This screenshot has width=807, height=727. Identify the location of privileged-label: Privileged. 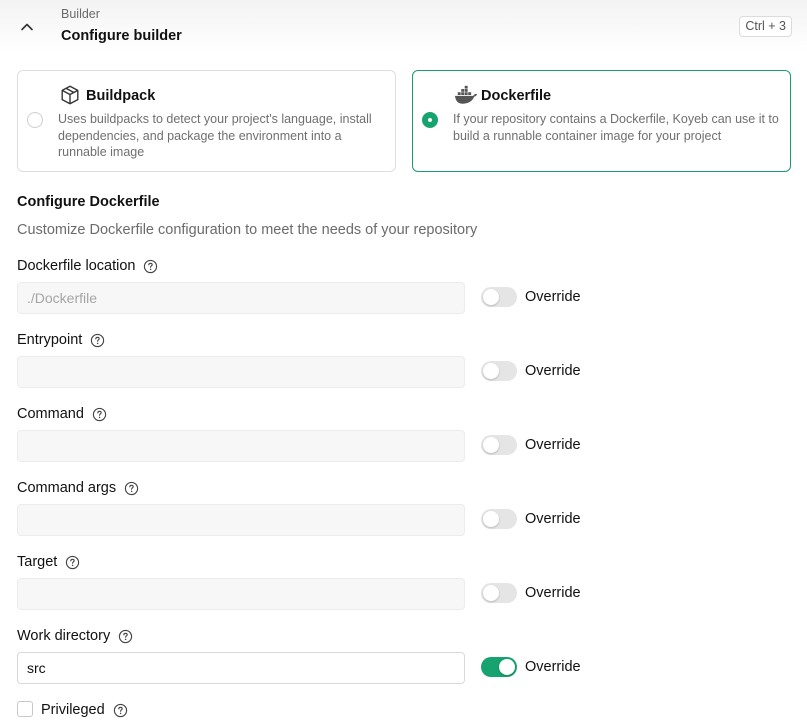
(84, 710).